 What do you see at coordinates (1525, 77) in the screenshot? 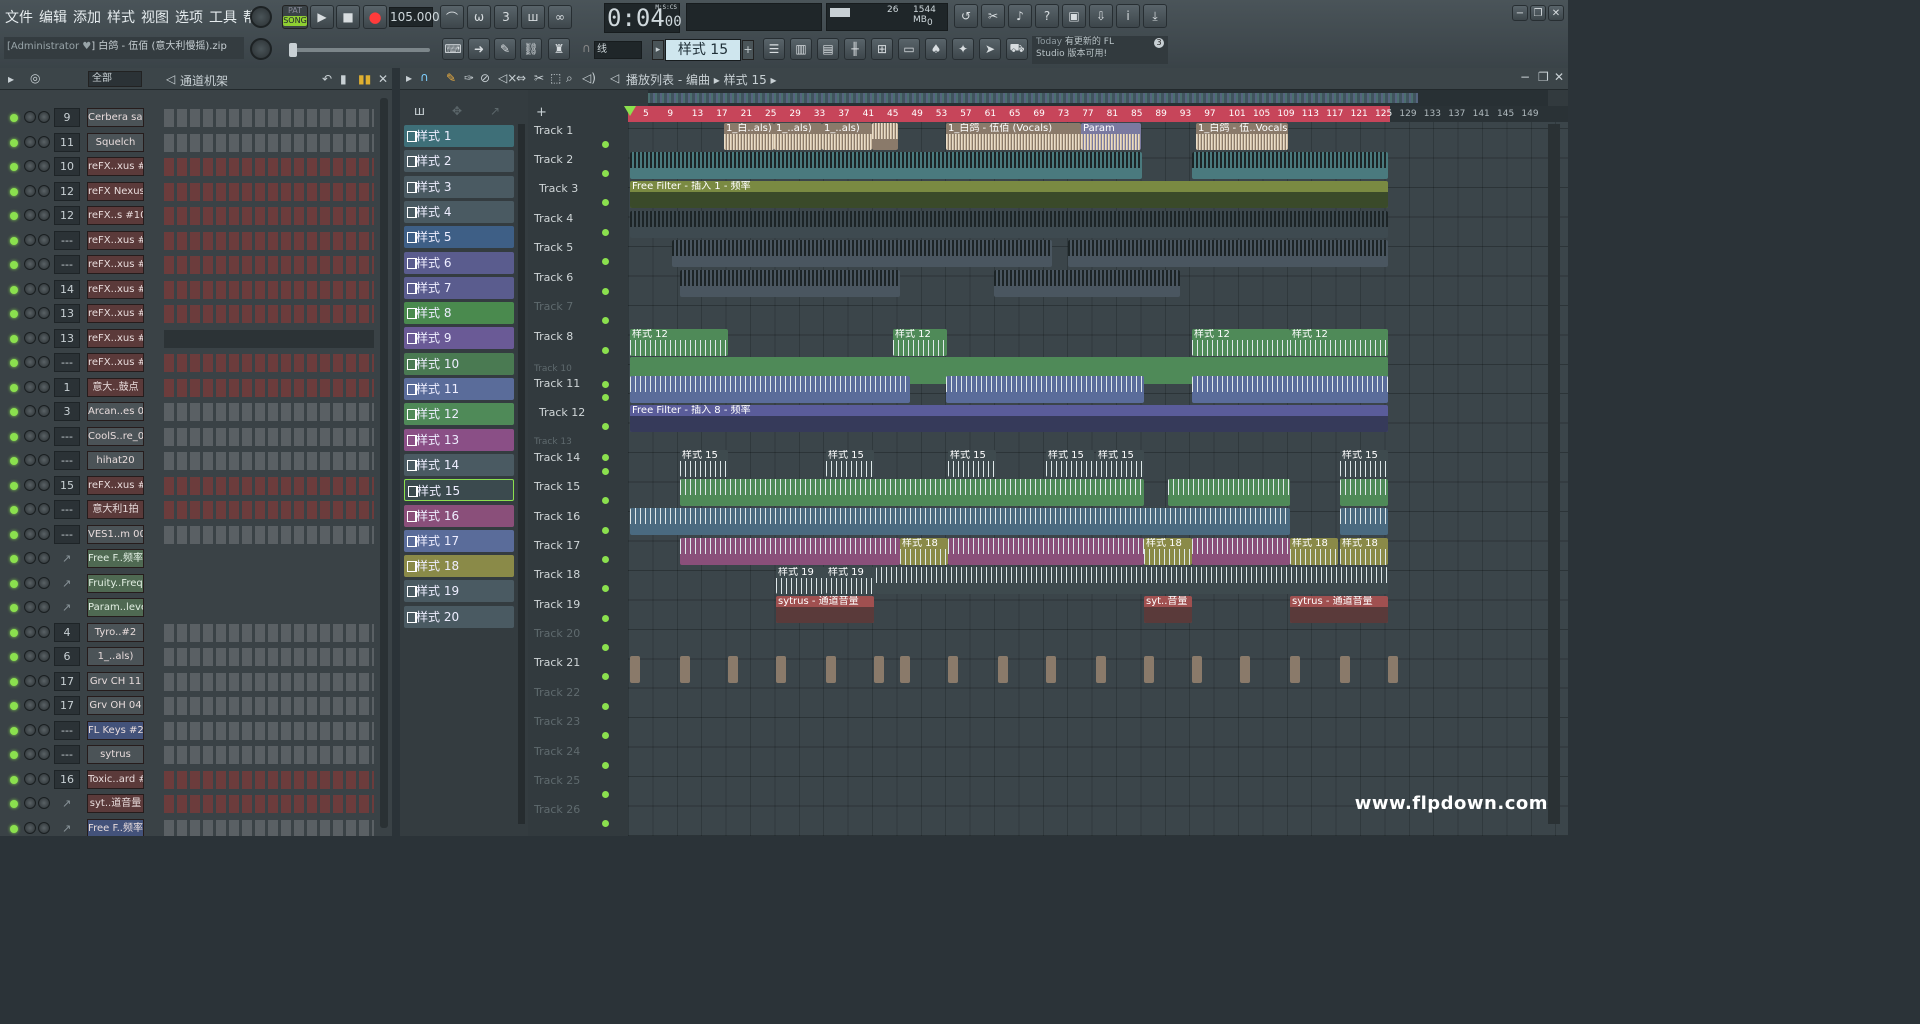
I see `playlist-minimize-icon: −` at bounding box center [1525, 77].